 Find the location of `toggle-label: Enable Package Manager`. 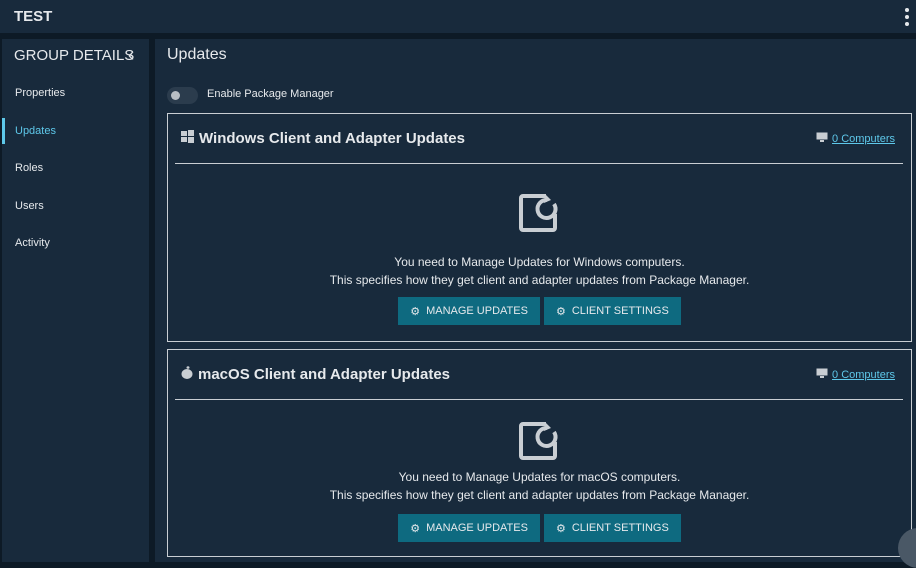

toggle-label: Enable Package Manager is located at coordinates (270, 94).